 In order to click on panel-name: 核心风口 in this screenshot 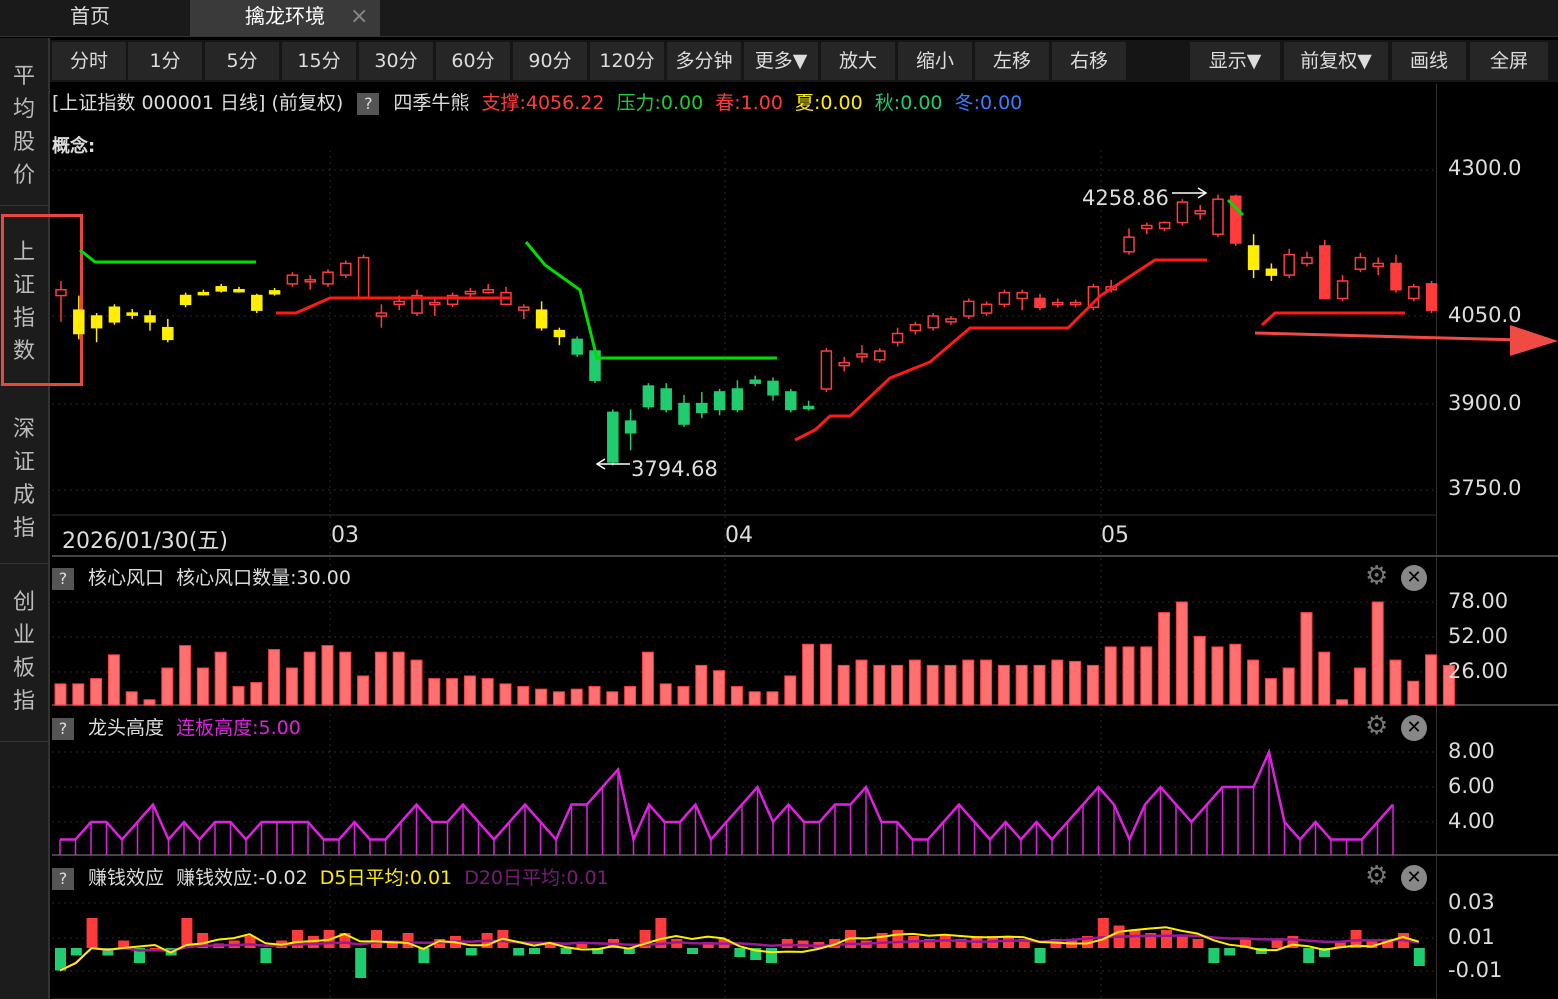, I will do `click(126, 578)`.